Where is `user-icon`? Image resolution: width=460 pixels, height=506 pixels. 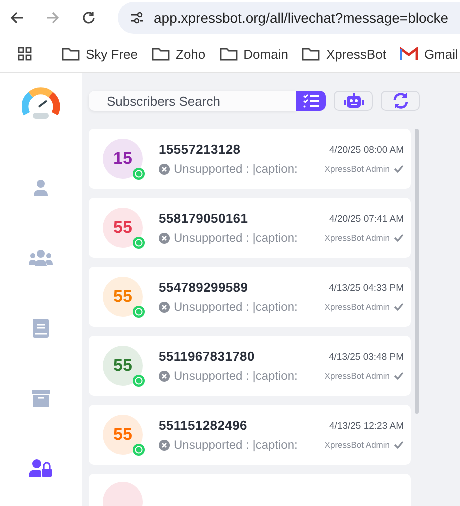
user-icon is located at coordinates (41, 188).